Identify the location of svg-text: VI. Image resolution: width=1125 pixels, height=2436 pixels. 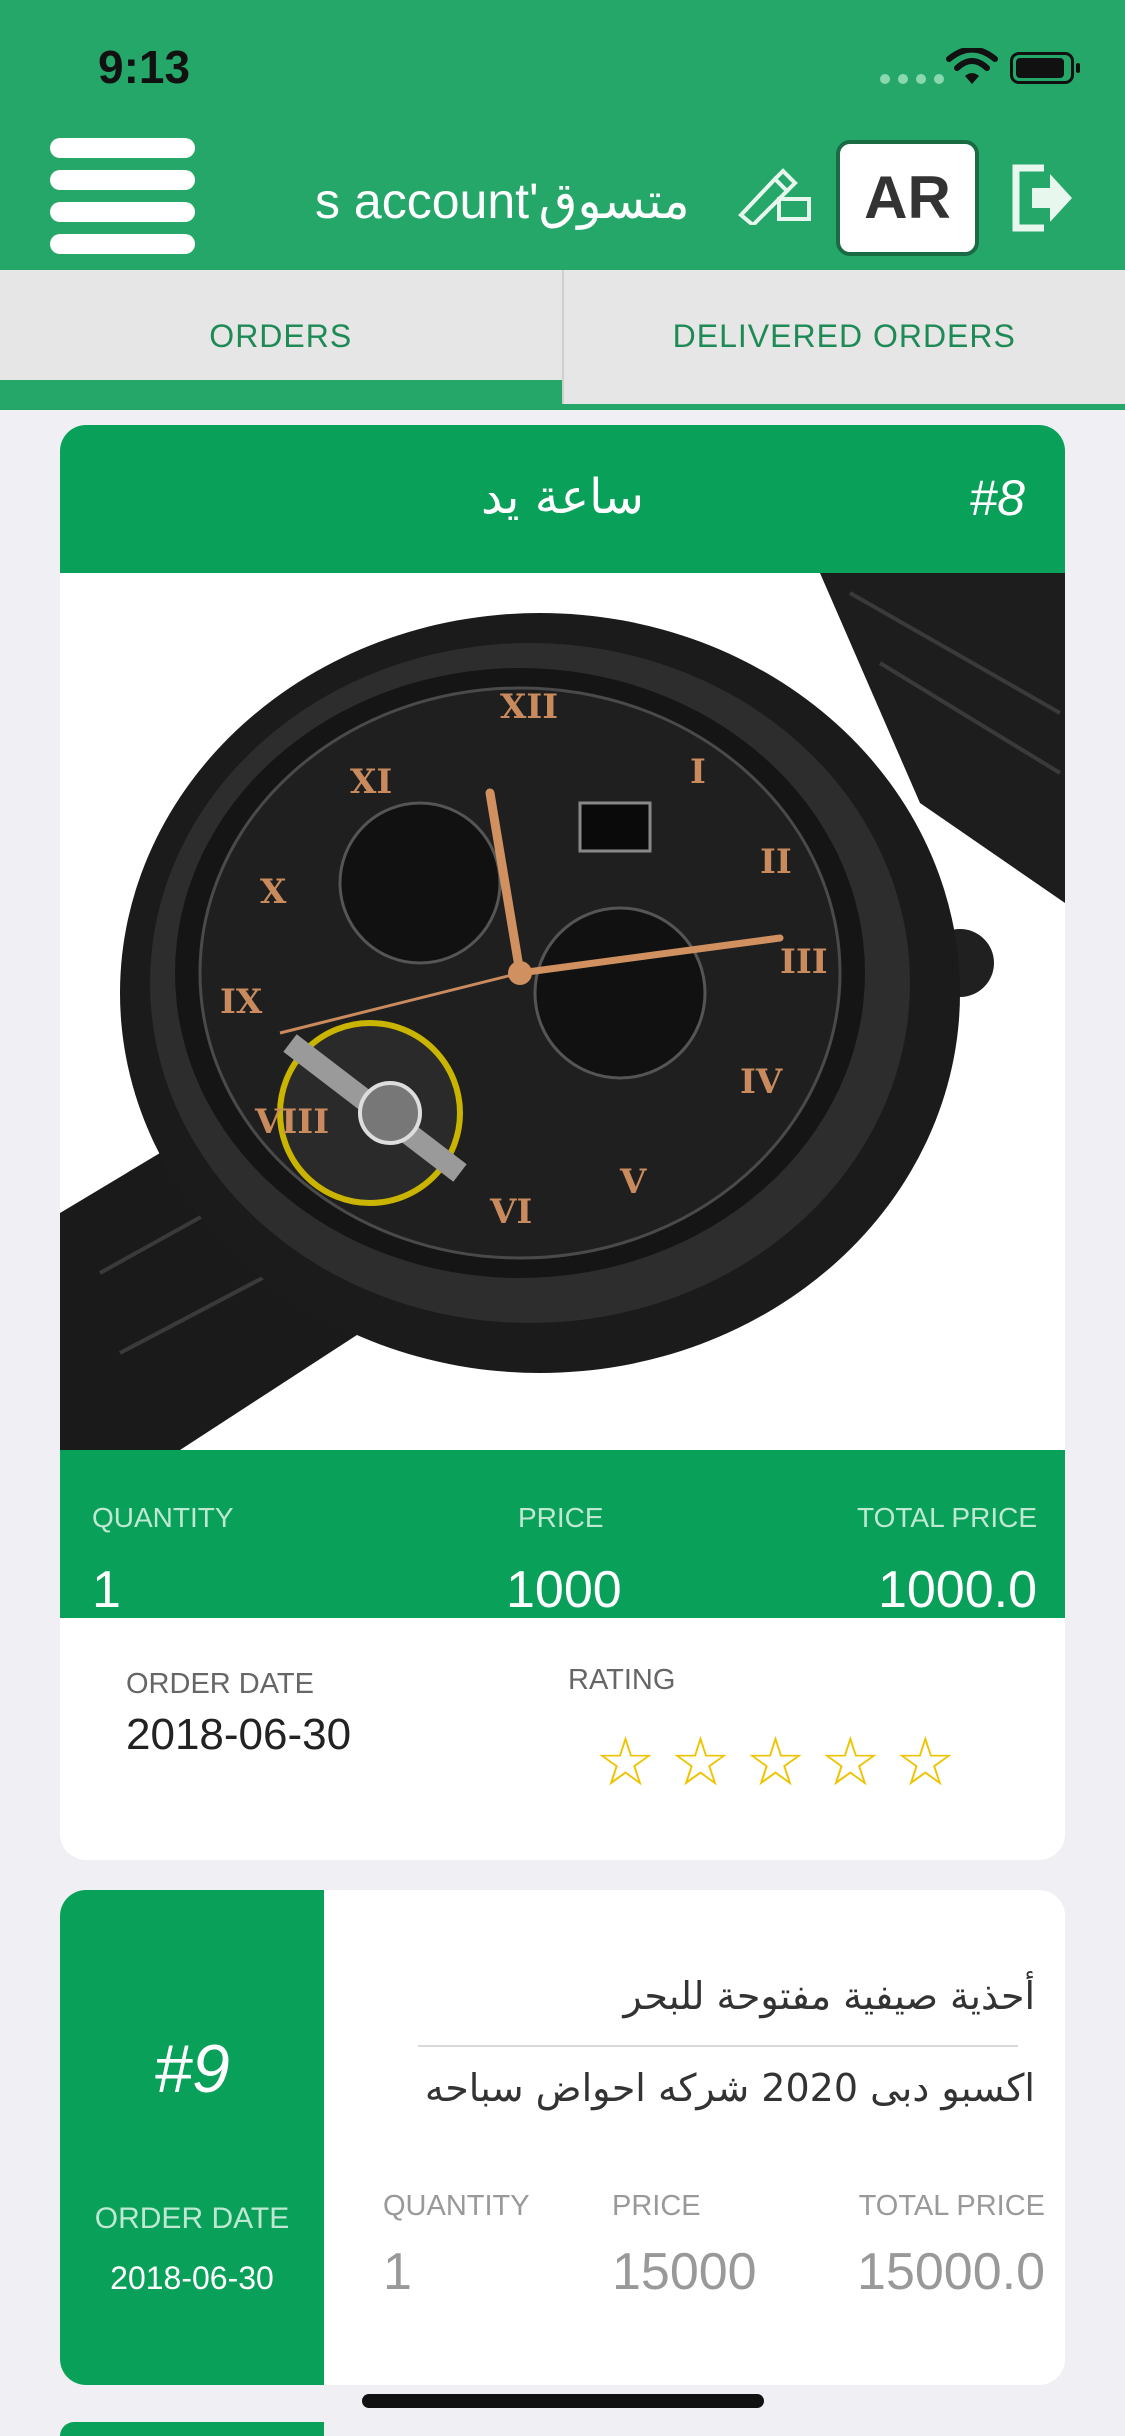
(510, 1212).